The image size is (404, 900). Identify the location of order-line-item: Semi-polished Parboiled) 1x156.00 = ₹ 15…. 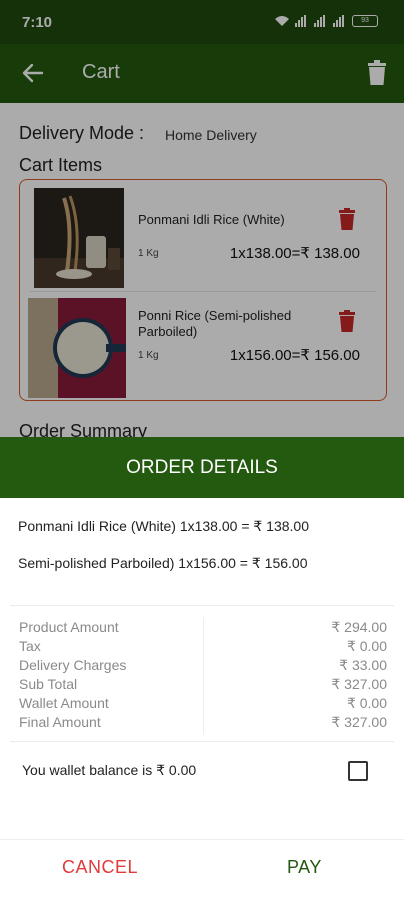
(163, 563).